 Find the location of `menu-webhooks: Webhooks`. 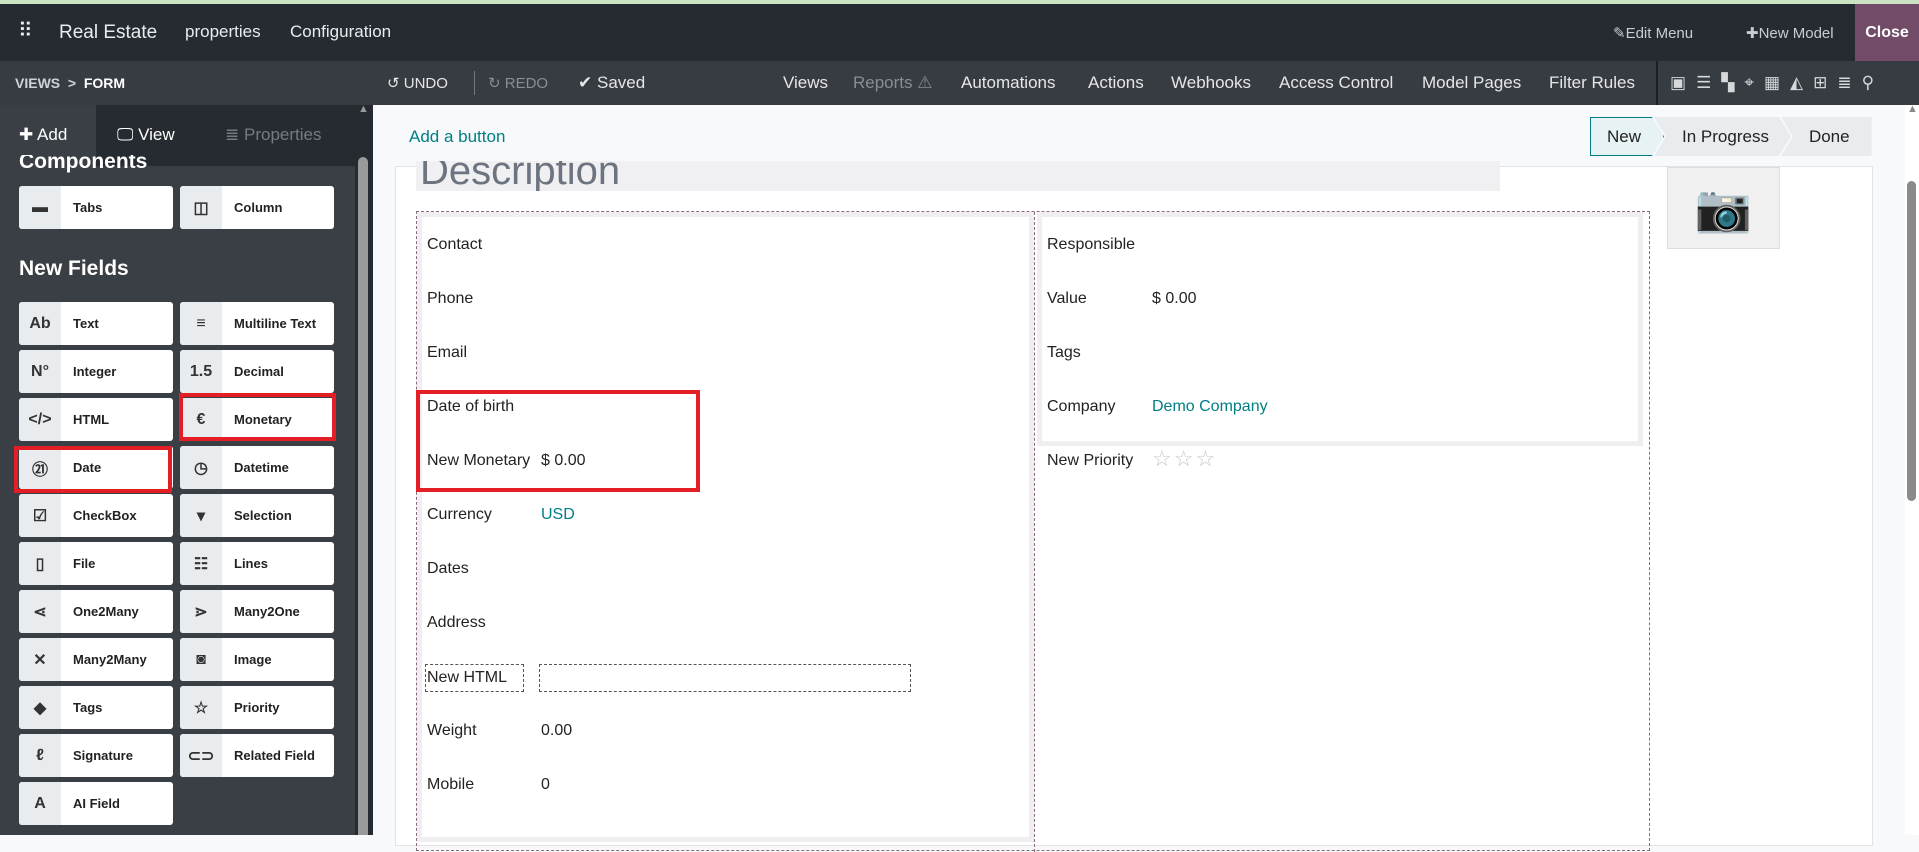

menu-webhooks: Webhooks is located at coordinates (1211, 83).